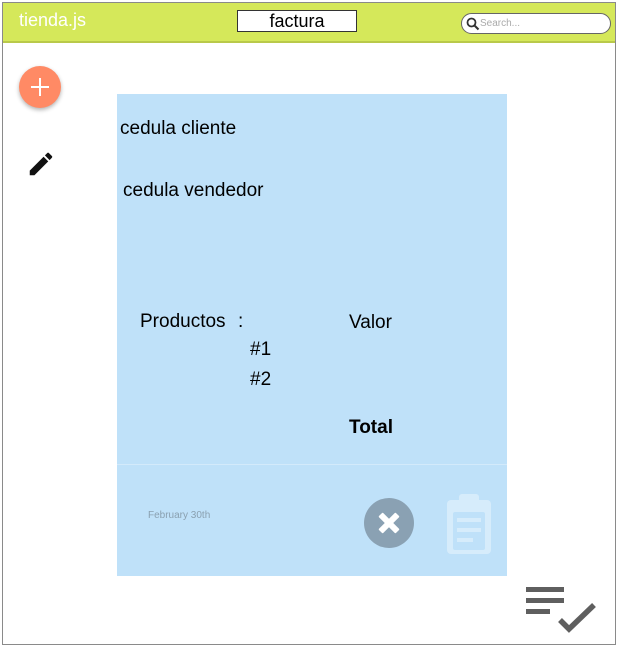 This screenshot has width=618, height=648. Describe the element at coordinates (41, 164) in the screenshot. I see `pencil-icon` at that location.